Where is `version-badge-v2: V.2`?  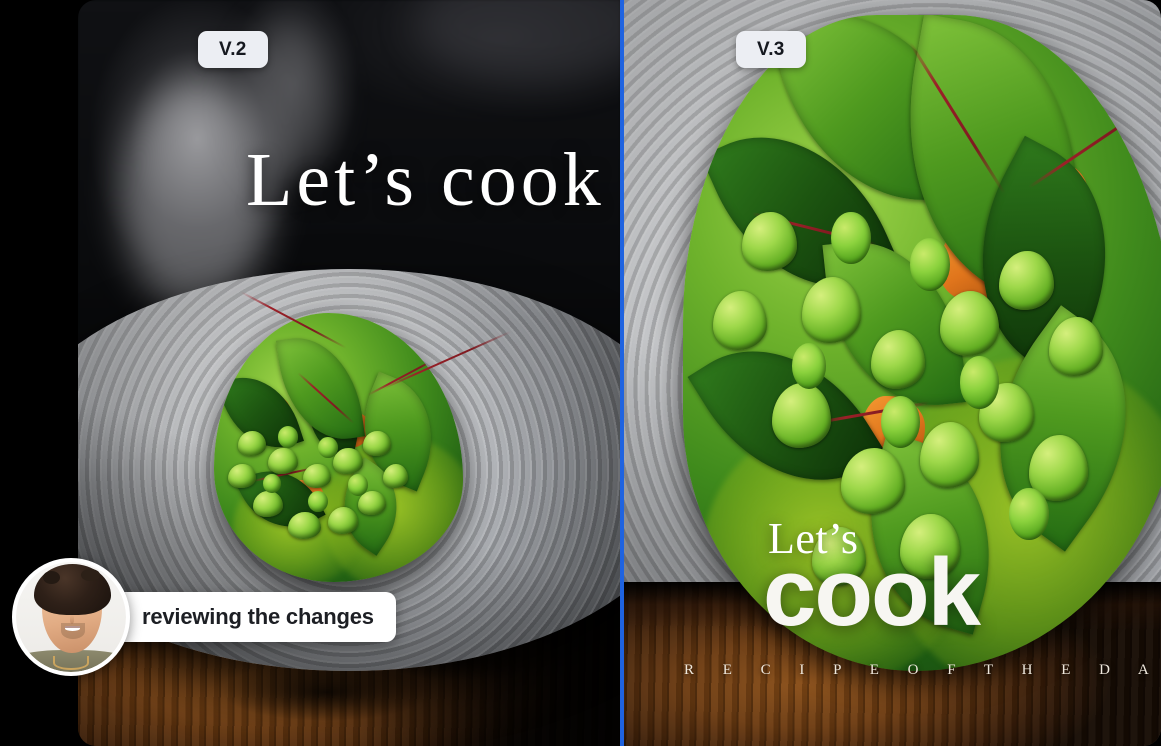 version-badge-v2: V.2 is located at coordinates (233, 49).